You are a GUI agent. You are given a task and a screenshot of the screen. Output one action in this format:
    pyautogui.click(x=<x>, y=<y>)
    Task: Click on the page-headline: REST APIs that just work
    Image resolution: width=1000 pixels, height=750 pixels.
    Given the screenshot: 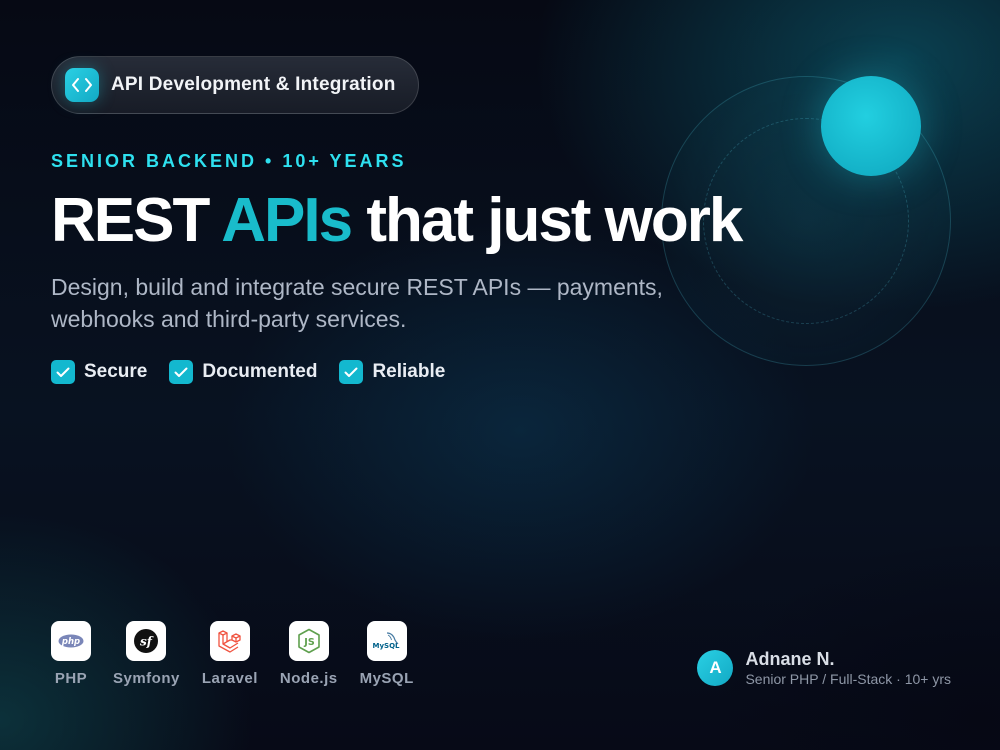 What is the action you would take?
    pyautogui.click(x=397, y=221)
    